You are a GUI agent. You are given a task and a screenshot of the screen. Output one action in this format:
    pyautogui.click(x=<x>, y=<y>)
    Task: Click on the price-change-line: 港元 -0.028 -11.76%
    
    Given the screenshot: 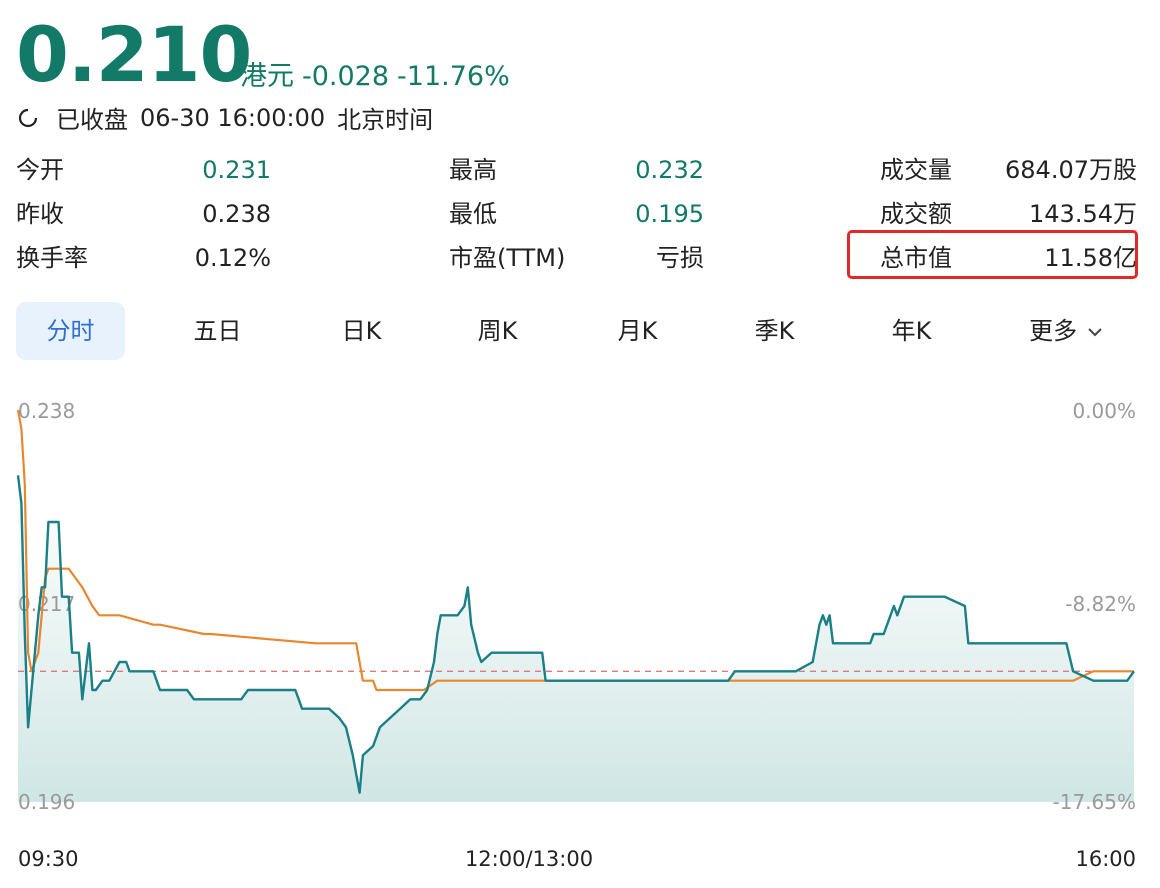 What is the action you would take?
    pyautogui.click(x=379, y=73)
    